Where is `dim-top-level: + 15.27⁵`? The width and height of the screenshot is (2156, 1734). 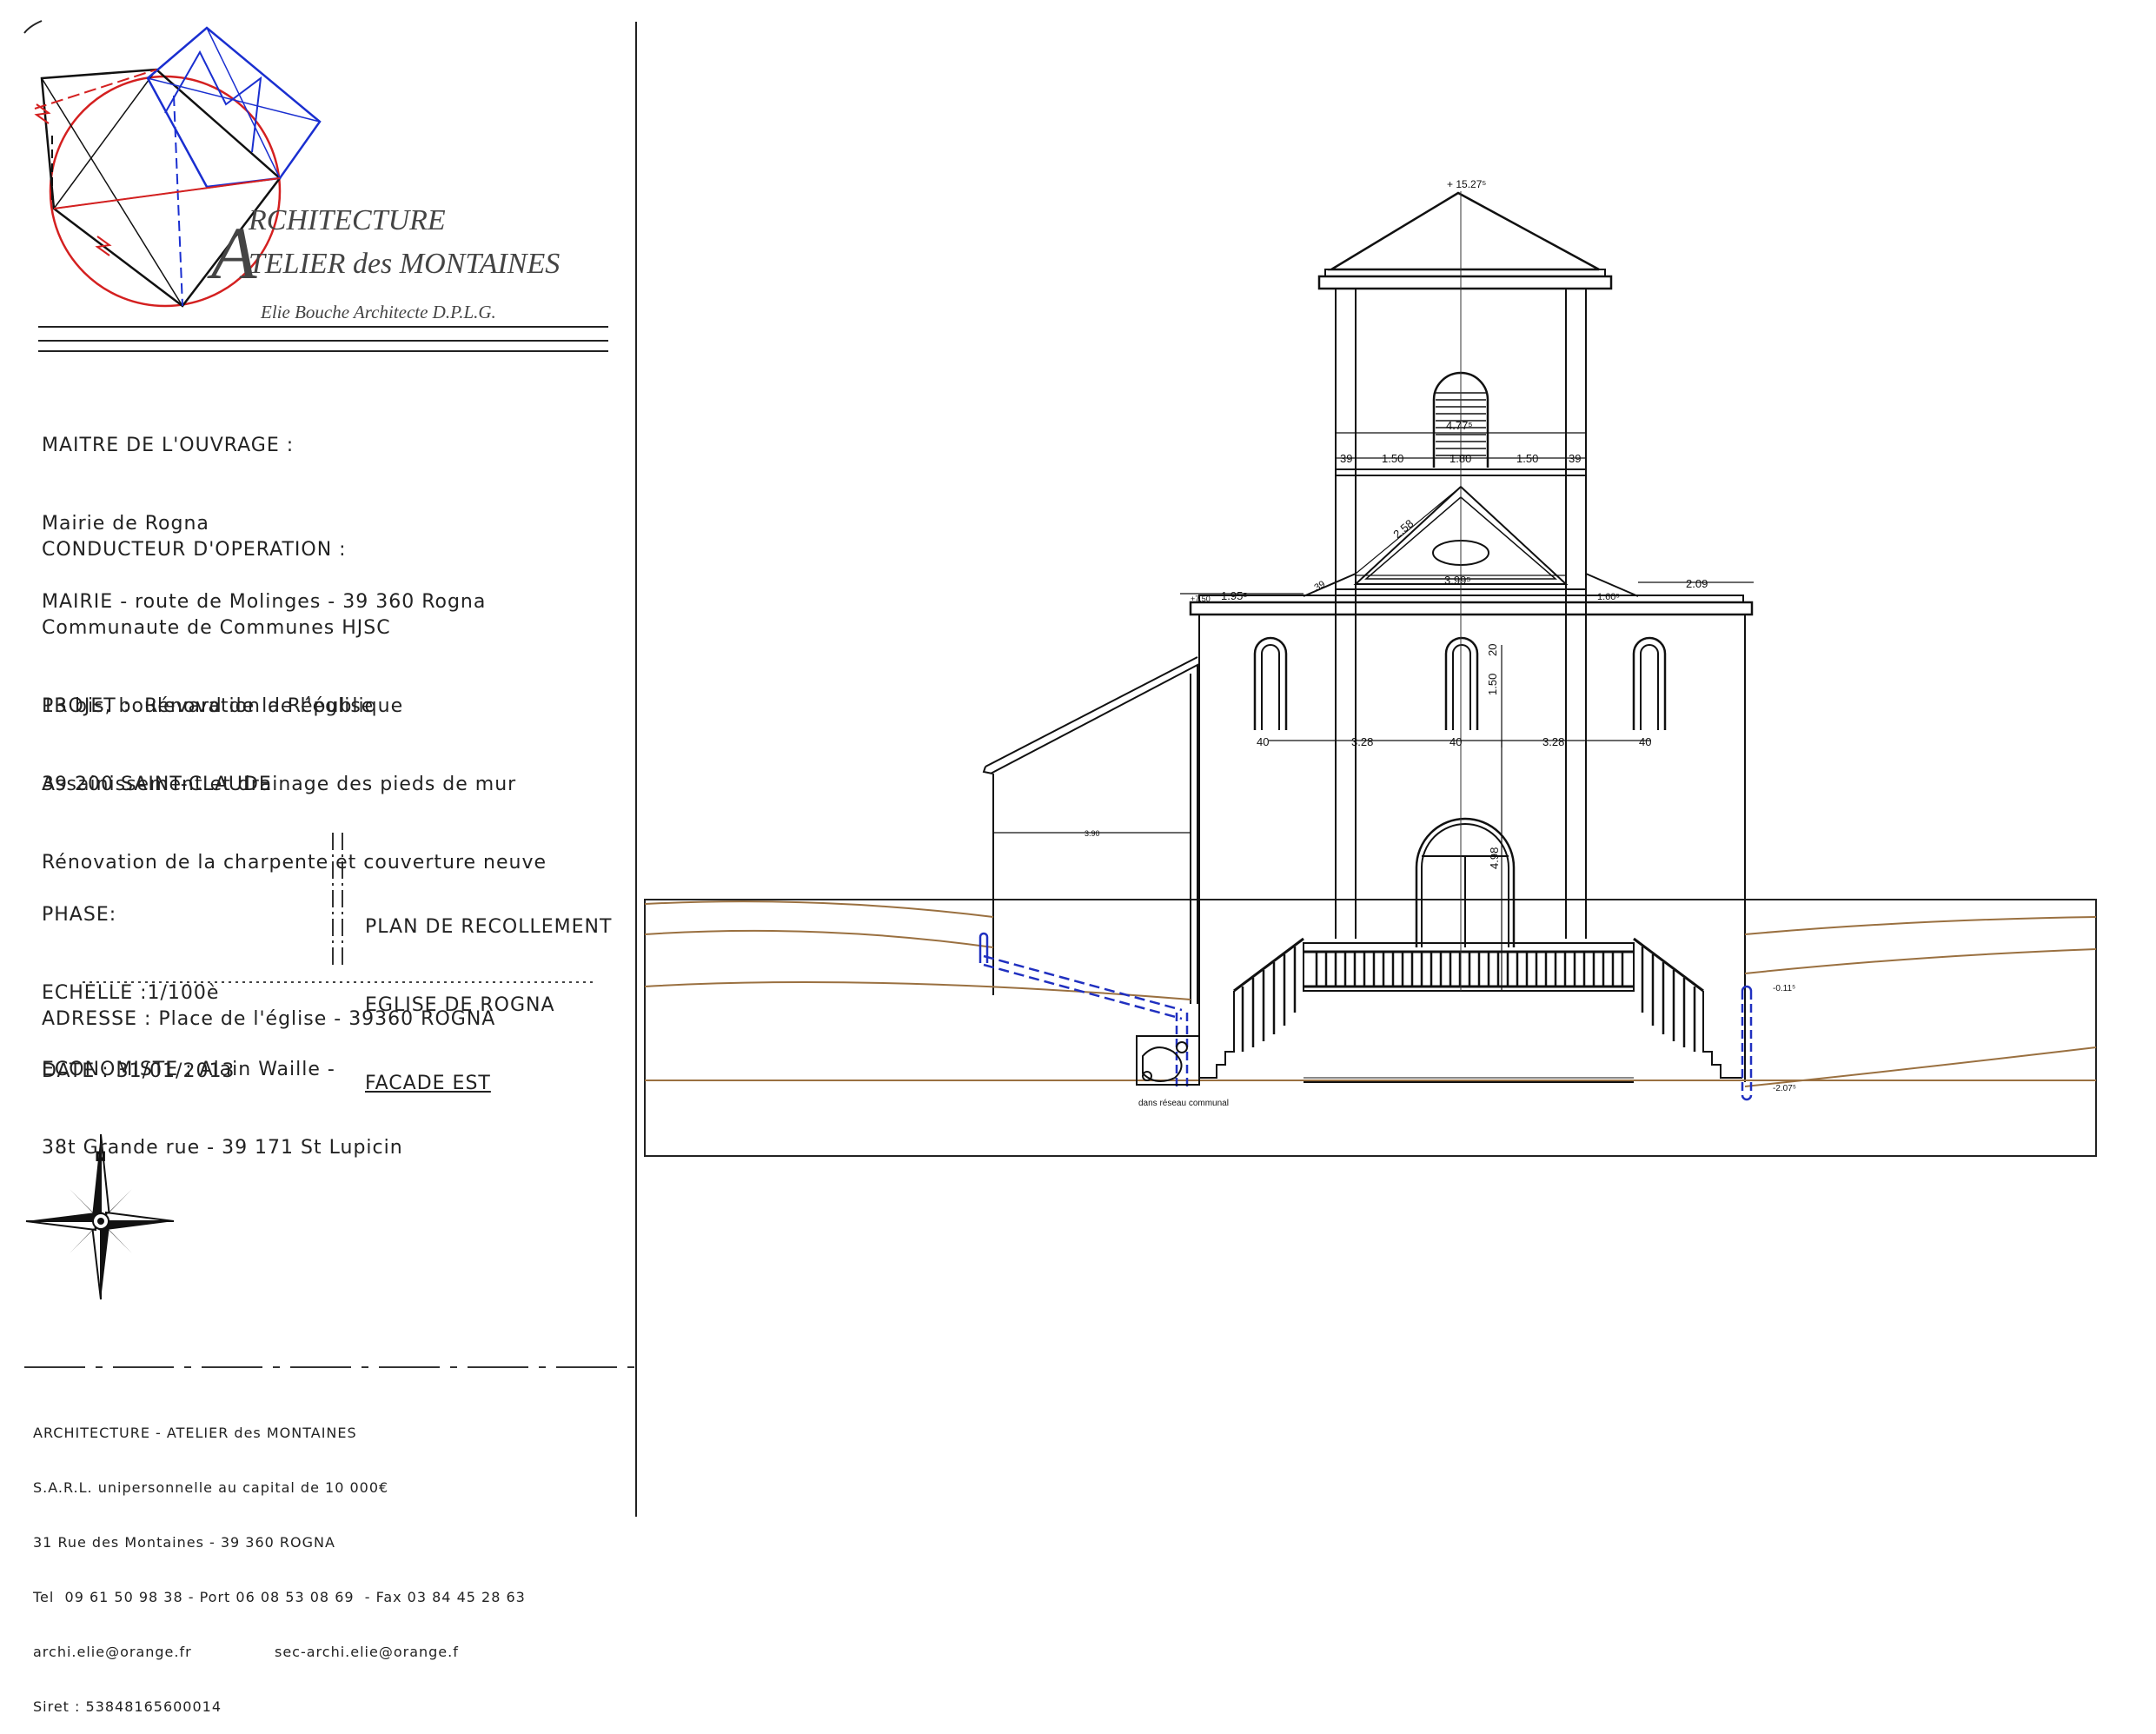
dim-top-level: + 15.27⁵ is located at coordinates (1466, 184).